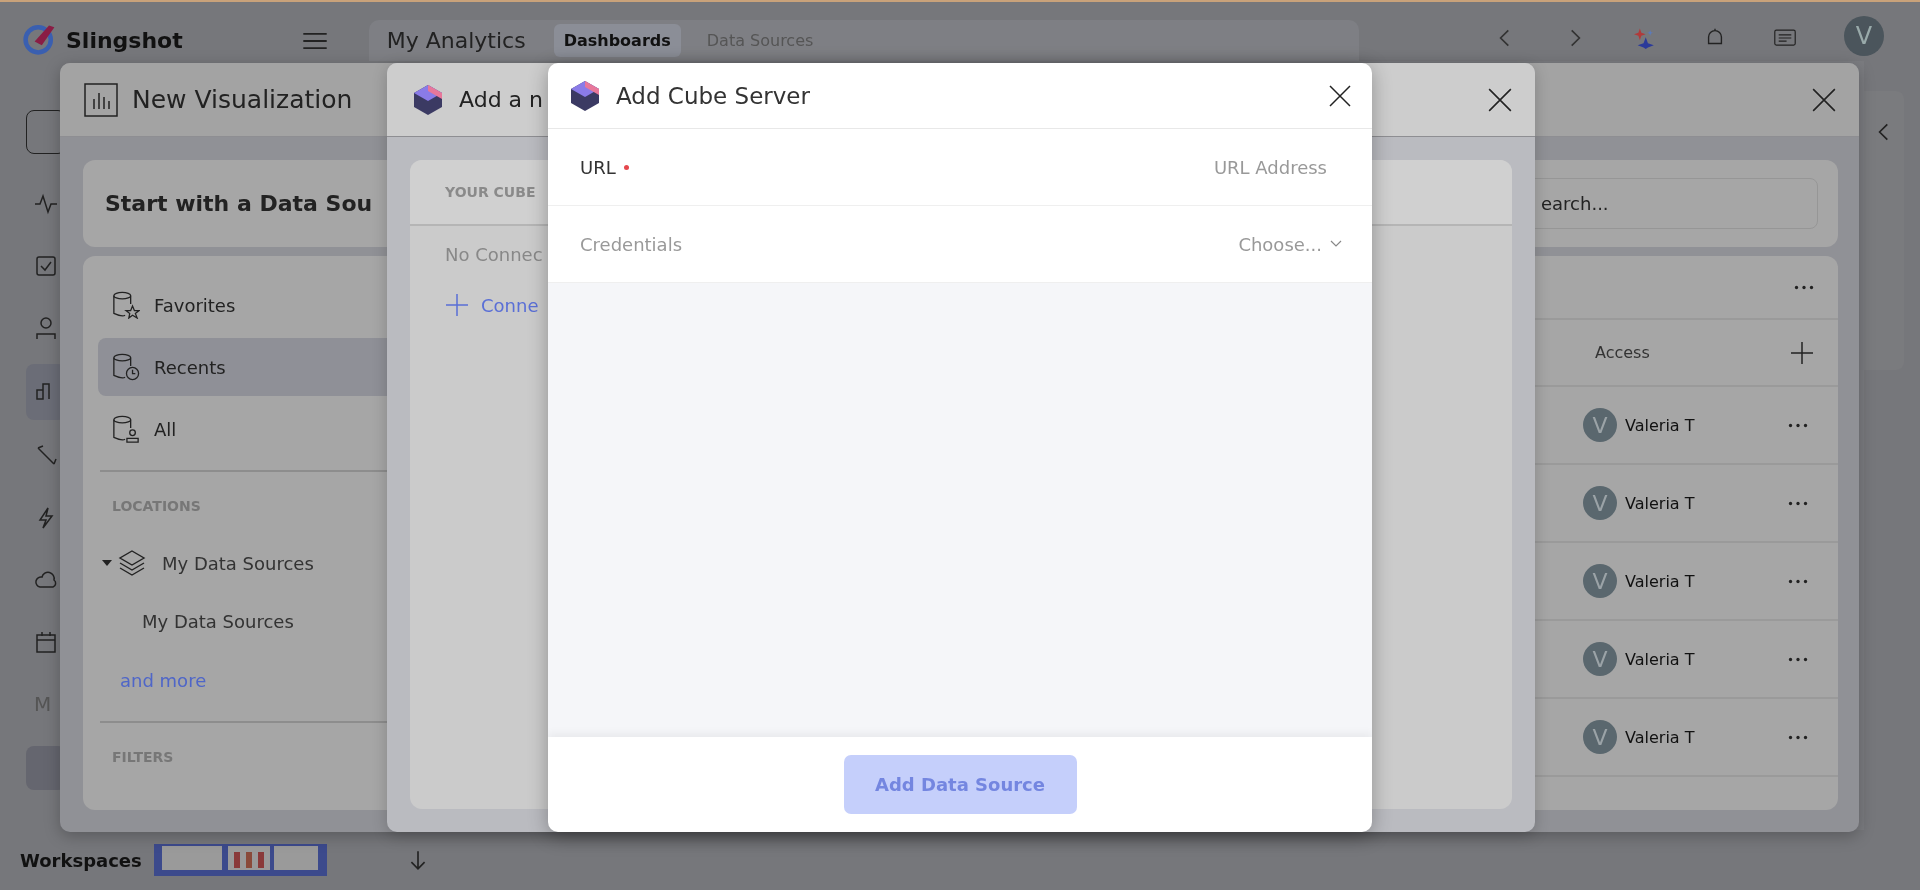 The width and height of the screenshot is (1920, 890). Describe the element at coordinates (132, 563) in the screenshot. I see `layers-icon` at that location.